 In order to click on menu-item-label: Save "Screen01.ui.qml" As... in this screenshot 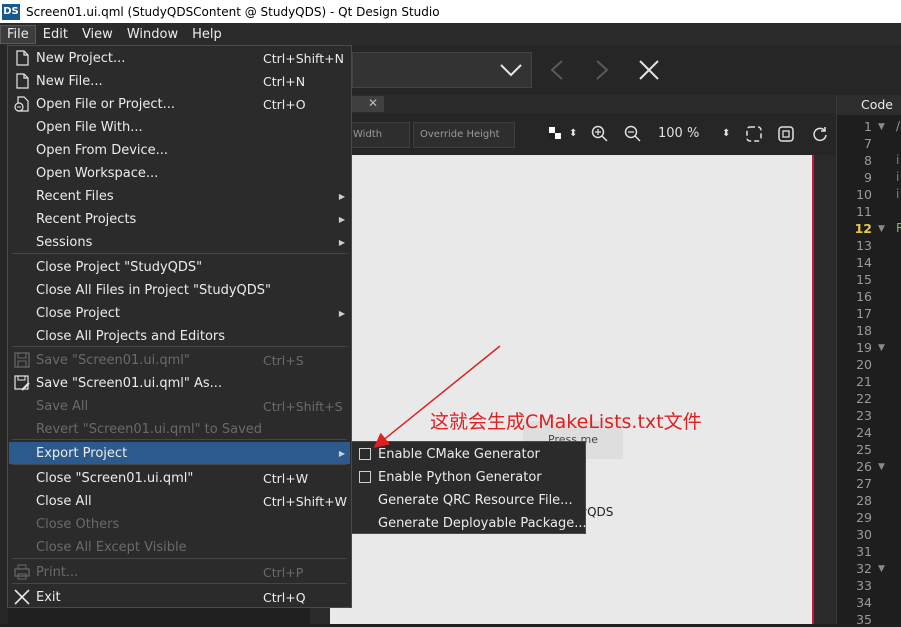, I will do `click(129, 383)`.